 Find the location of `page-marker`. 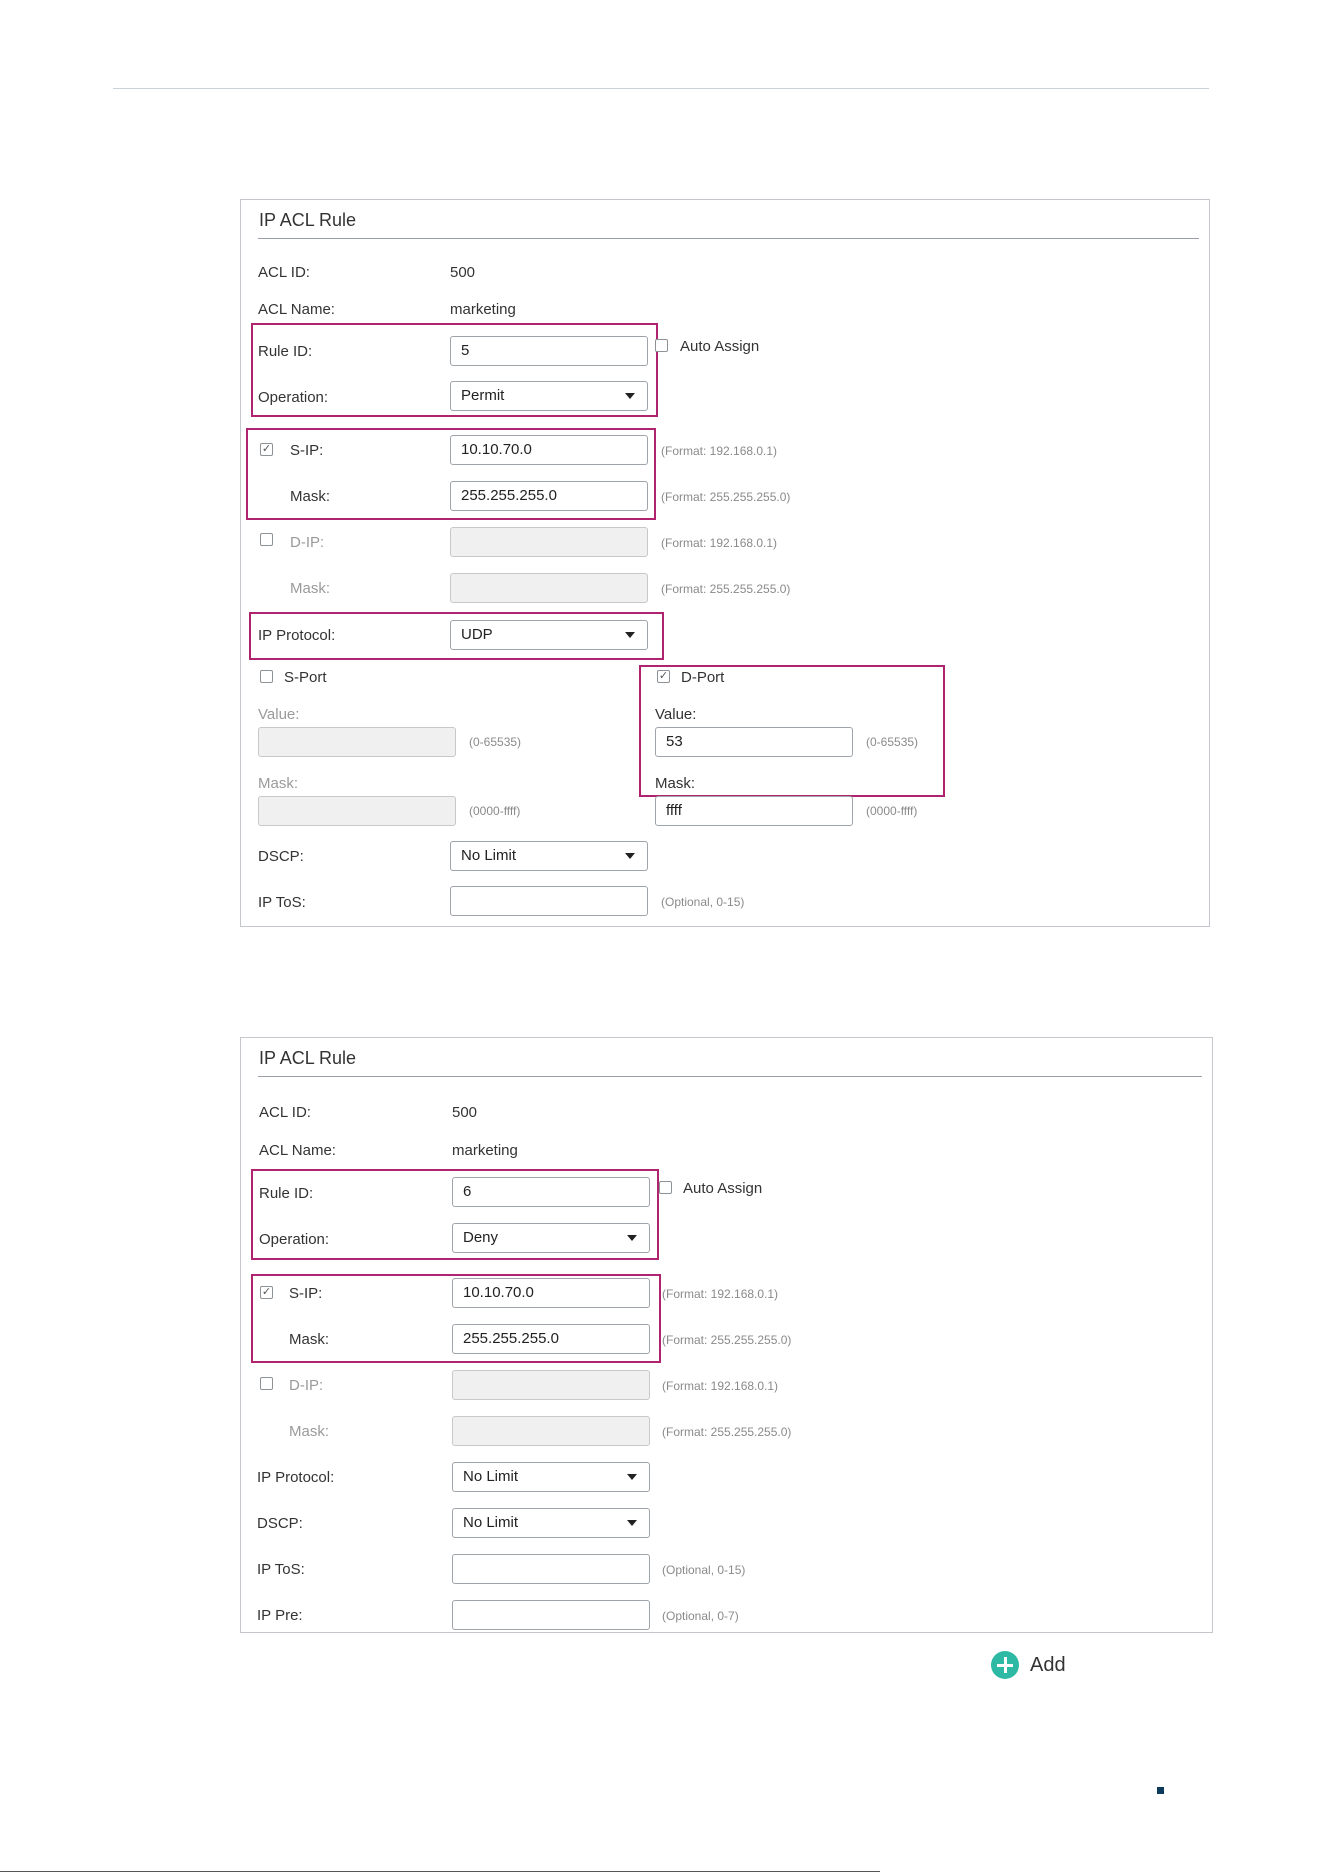

page-marker is located at coordinates (1160, 1790).